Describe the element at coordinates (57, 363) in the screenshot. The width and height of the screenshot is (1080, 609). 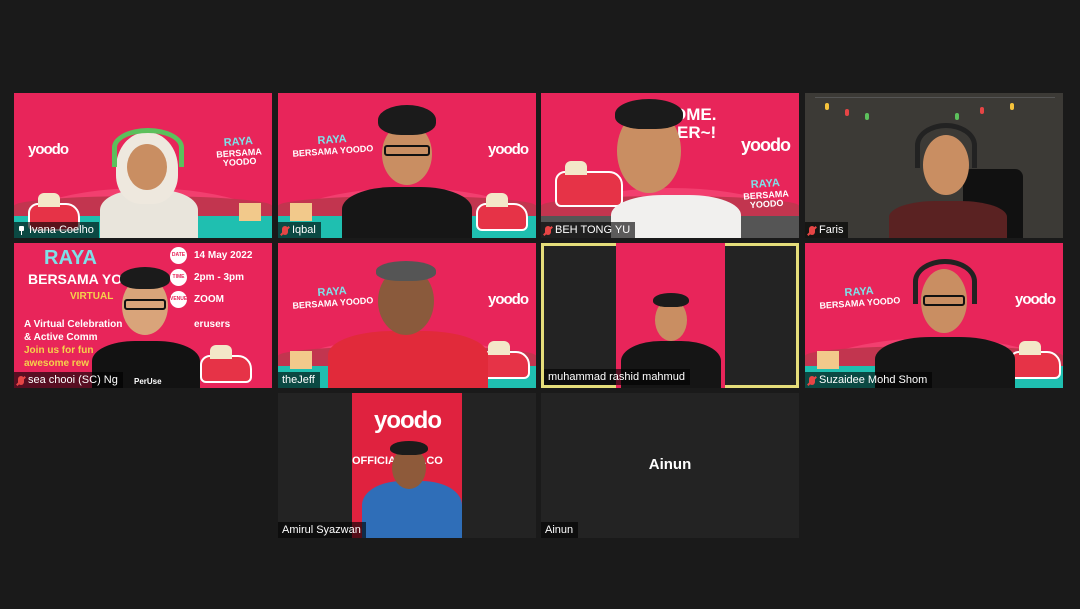
I see `poster-line-4: awesome rew` at that location.